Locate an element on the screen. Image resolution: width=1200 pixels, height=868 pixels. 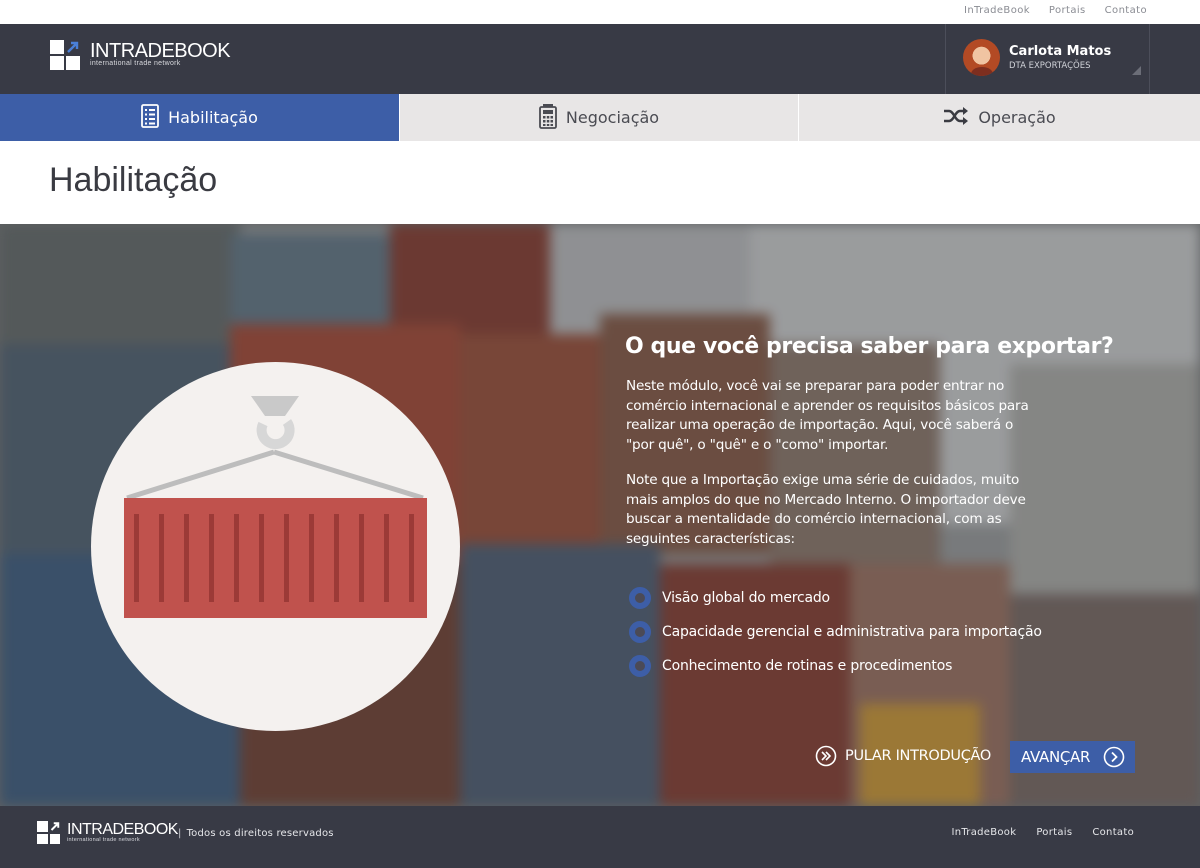
top-link-intradebook: InTradeBook is located at coordinates (997, 10).